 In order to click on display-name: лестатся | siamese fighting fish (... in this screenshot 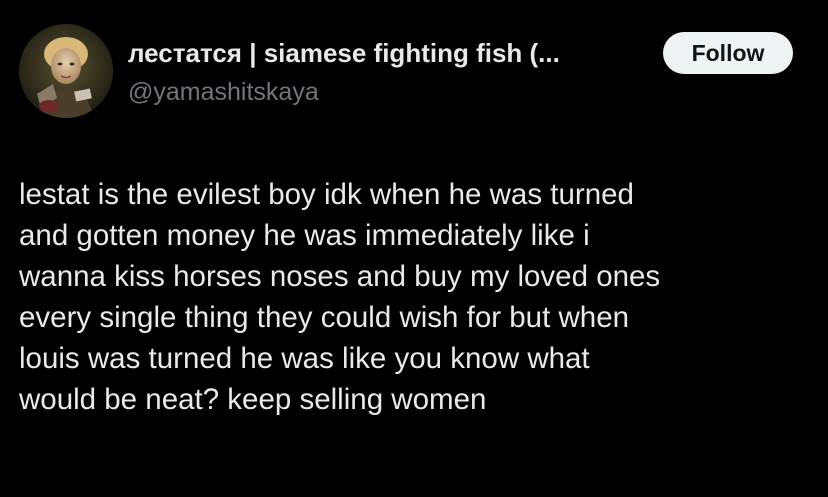, I will do `click(393, 53)`.